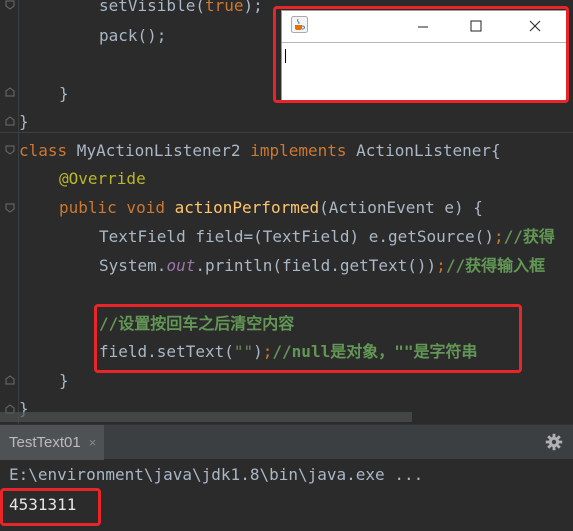 This screenshot has height=531, width=573. I want to click on run-tab-label: TestText01, so click(45, 442).